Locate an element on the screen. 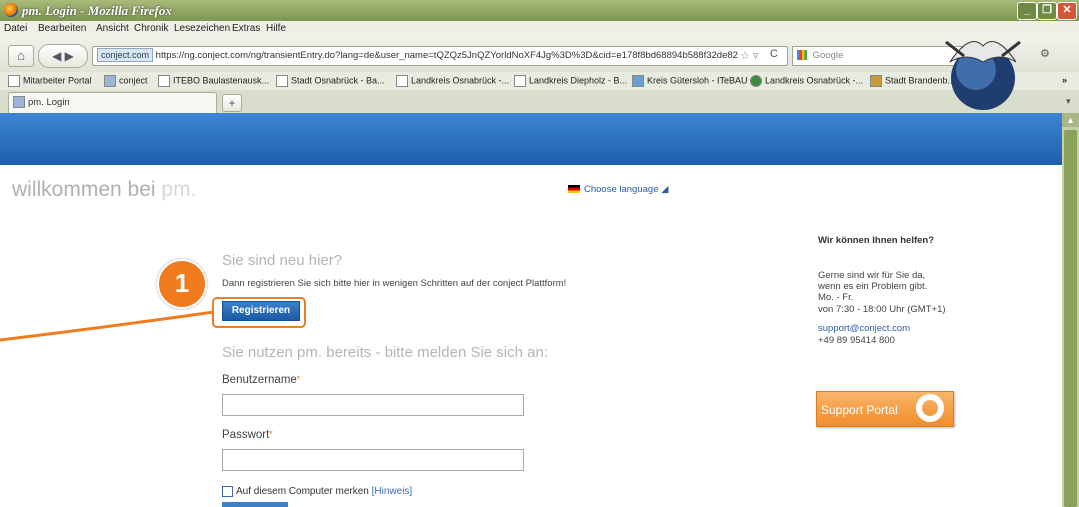 Image resolution: width=1079 pixels, height=507 pixels. menu-ansicht: Ansicht is located at coordinates (112, 28).